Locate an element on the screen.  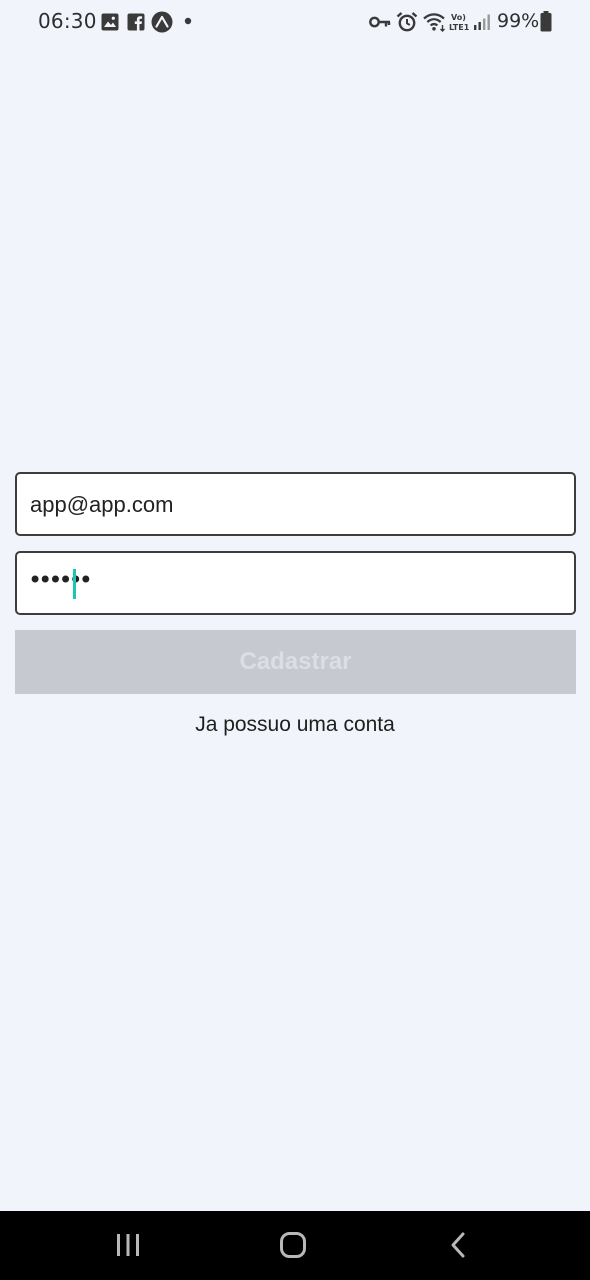
email-field: app@app.com is located at coordinates (295, 504).